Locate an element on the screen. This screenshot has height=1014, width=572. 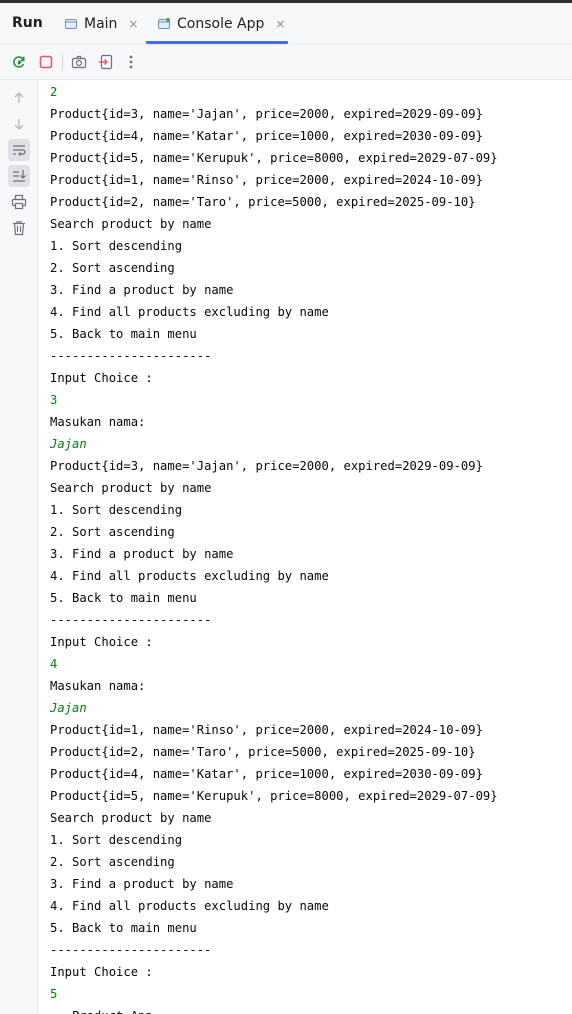
console-input-line: 2 is located at coordinates (54, 92).